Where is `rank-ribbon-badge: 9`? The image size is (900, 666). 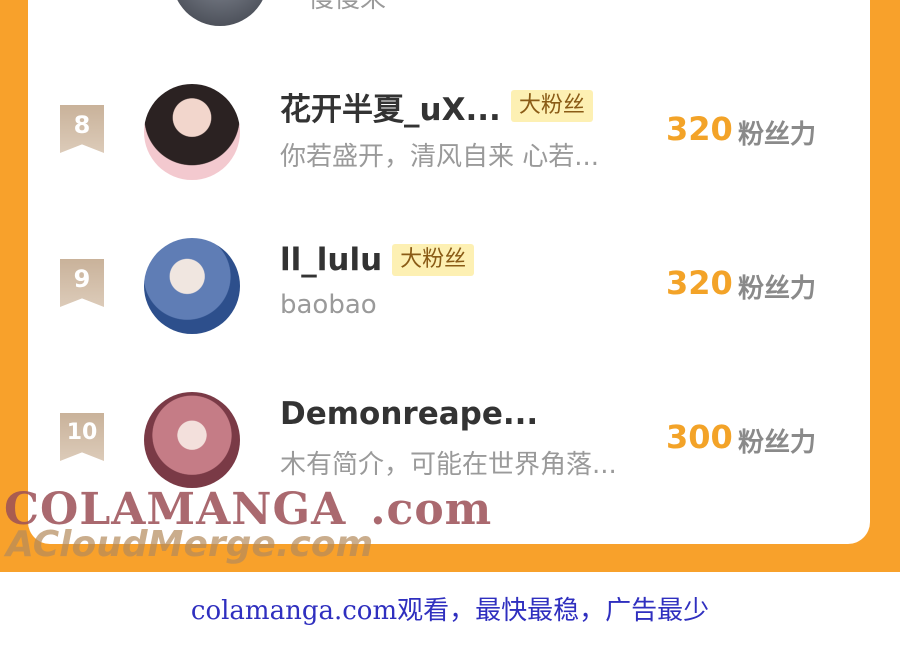 rank-ribbon-badge: 9 is located at coordinates (82, 283).